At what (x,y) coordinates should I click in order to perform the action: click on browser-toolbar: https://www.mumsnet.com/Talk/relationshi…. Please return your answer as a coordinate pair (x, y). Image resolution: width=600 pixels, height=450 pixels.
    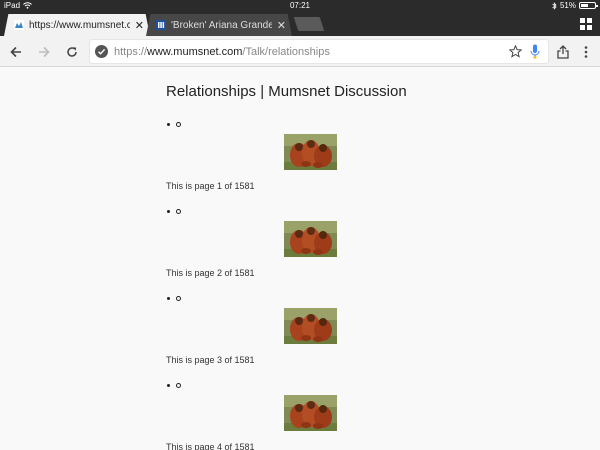
    Looking at the image, I should click on (300, 51).